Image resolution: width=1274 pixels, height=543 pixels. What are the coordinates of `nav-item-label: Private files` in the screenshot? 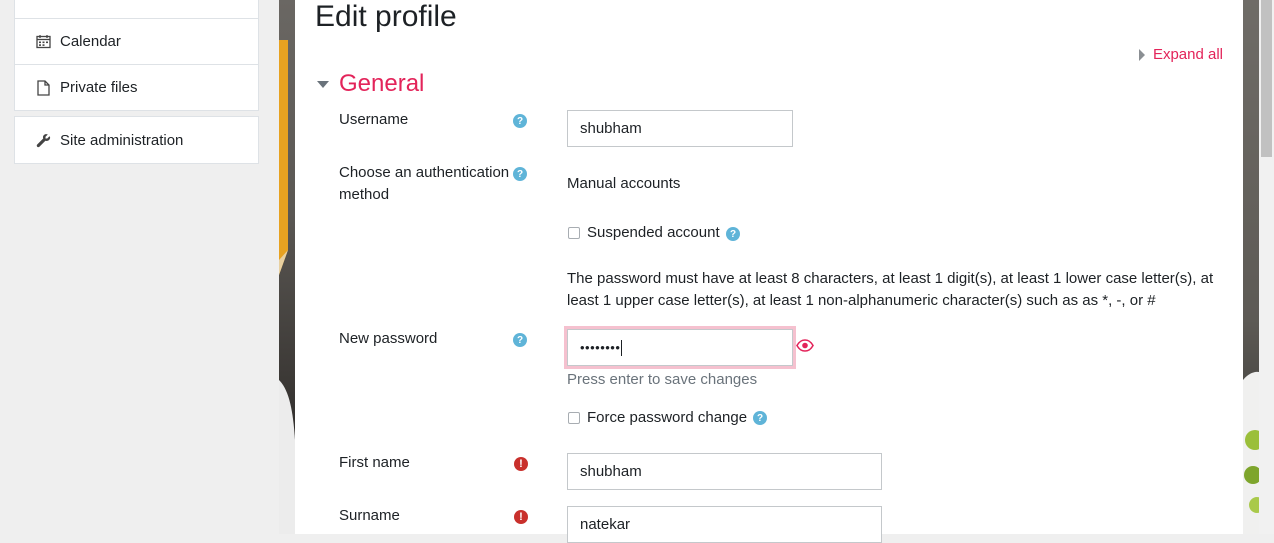 It's located at (99, 87).